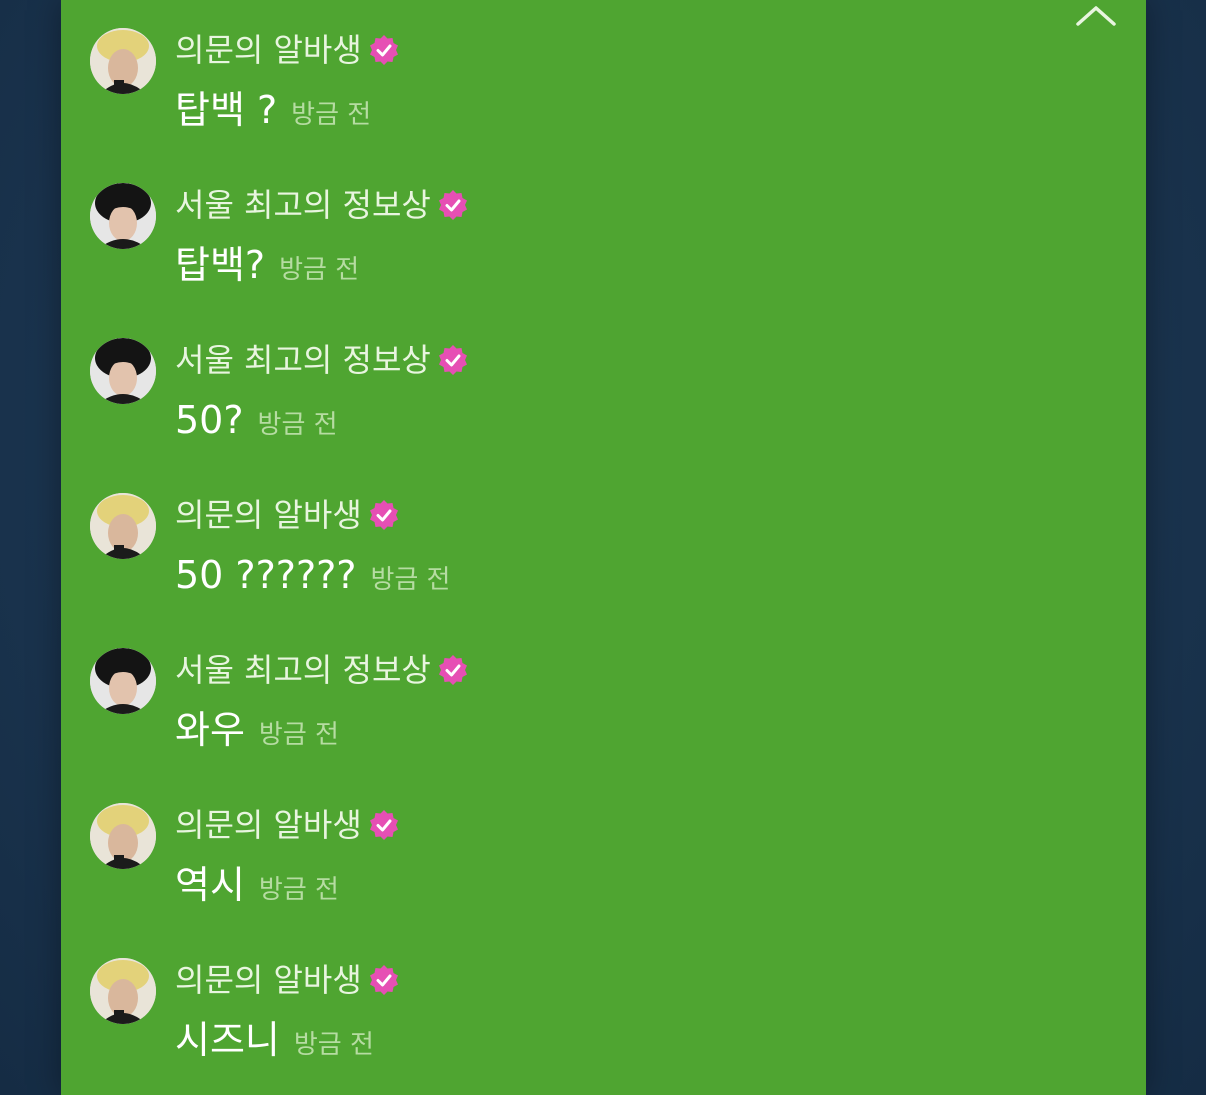 The width and height of the screenshot is (1206, 1095). I want to click on message-text: 역시, so click(210, 885).